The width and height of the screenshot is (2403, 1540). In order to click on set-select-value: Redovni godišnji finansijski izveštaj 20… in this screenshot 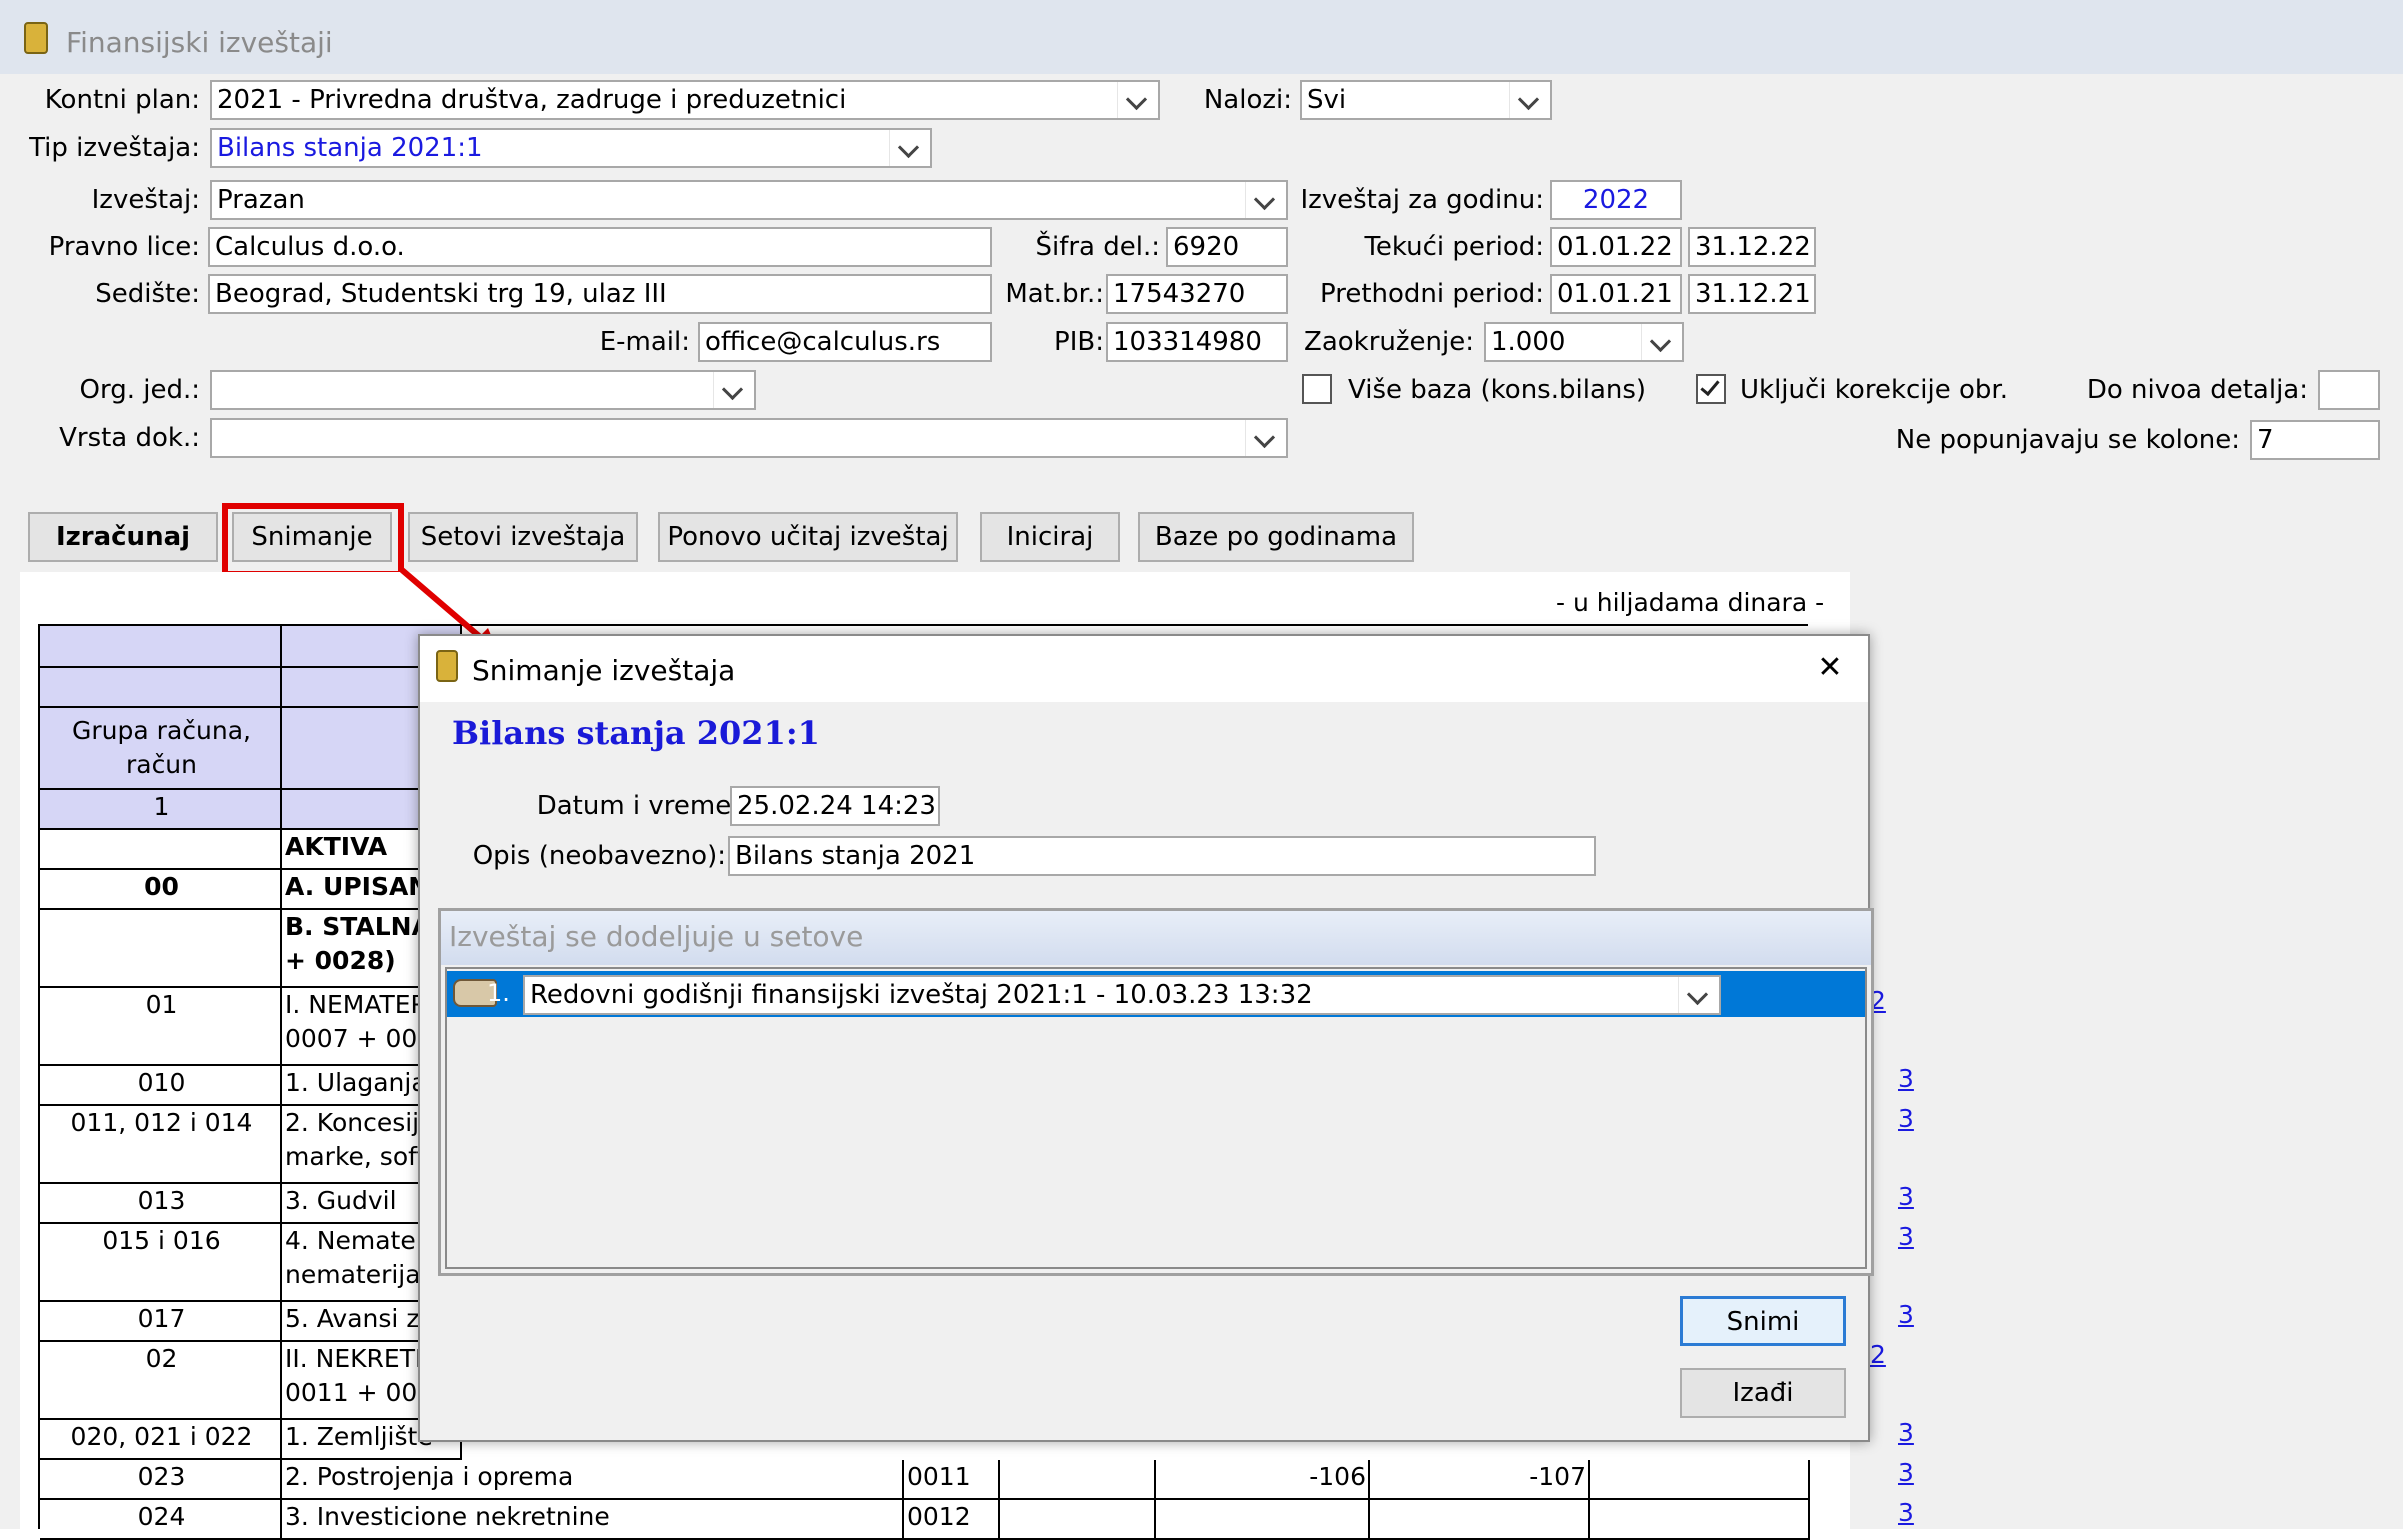, I will do `click(921, 995)`.